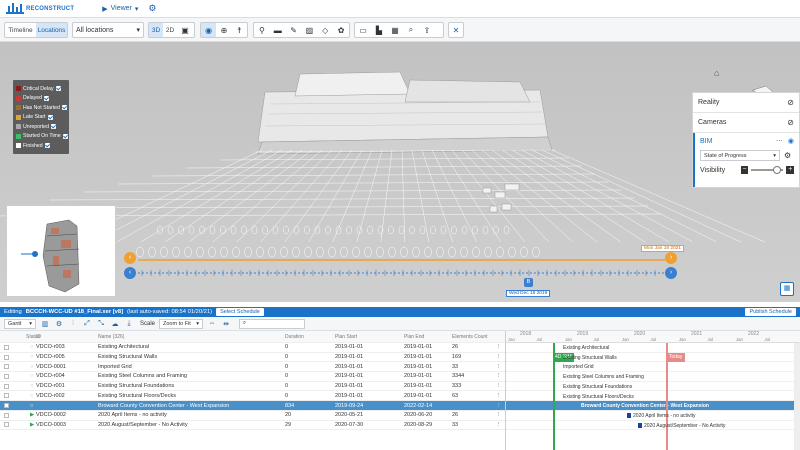 This screenshot has width=800, height=450. I want to click on filter-icon: ⫶, so click(73, 324).